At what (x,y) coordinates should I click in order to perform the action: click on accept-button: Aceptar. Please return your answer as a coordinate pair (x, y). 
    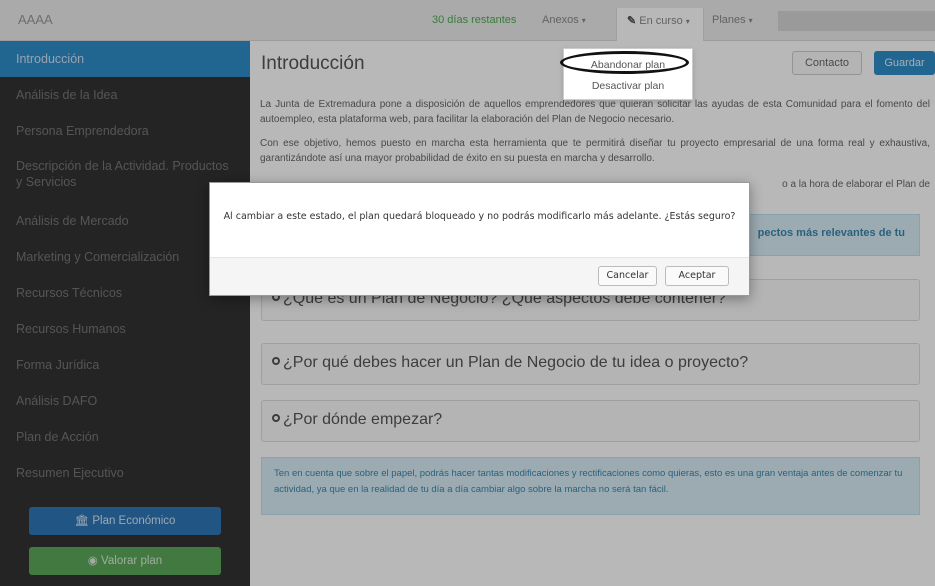
    Looking at the image, I should click on (697, 276).